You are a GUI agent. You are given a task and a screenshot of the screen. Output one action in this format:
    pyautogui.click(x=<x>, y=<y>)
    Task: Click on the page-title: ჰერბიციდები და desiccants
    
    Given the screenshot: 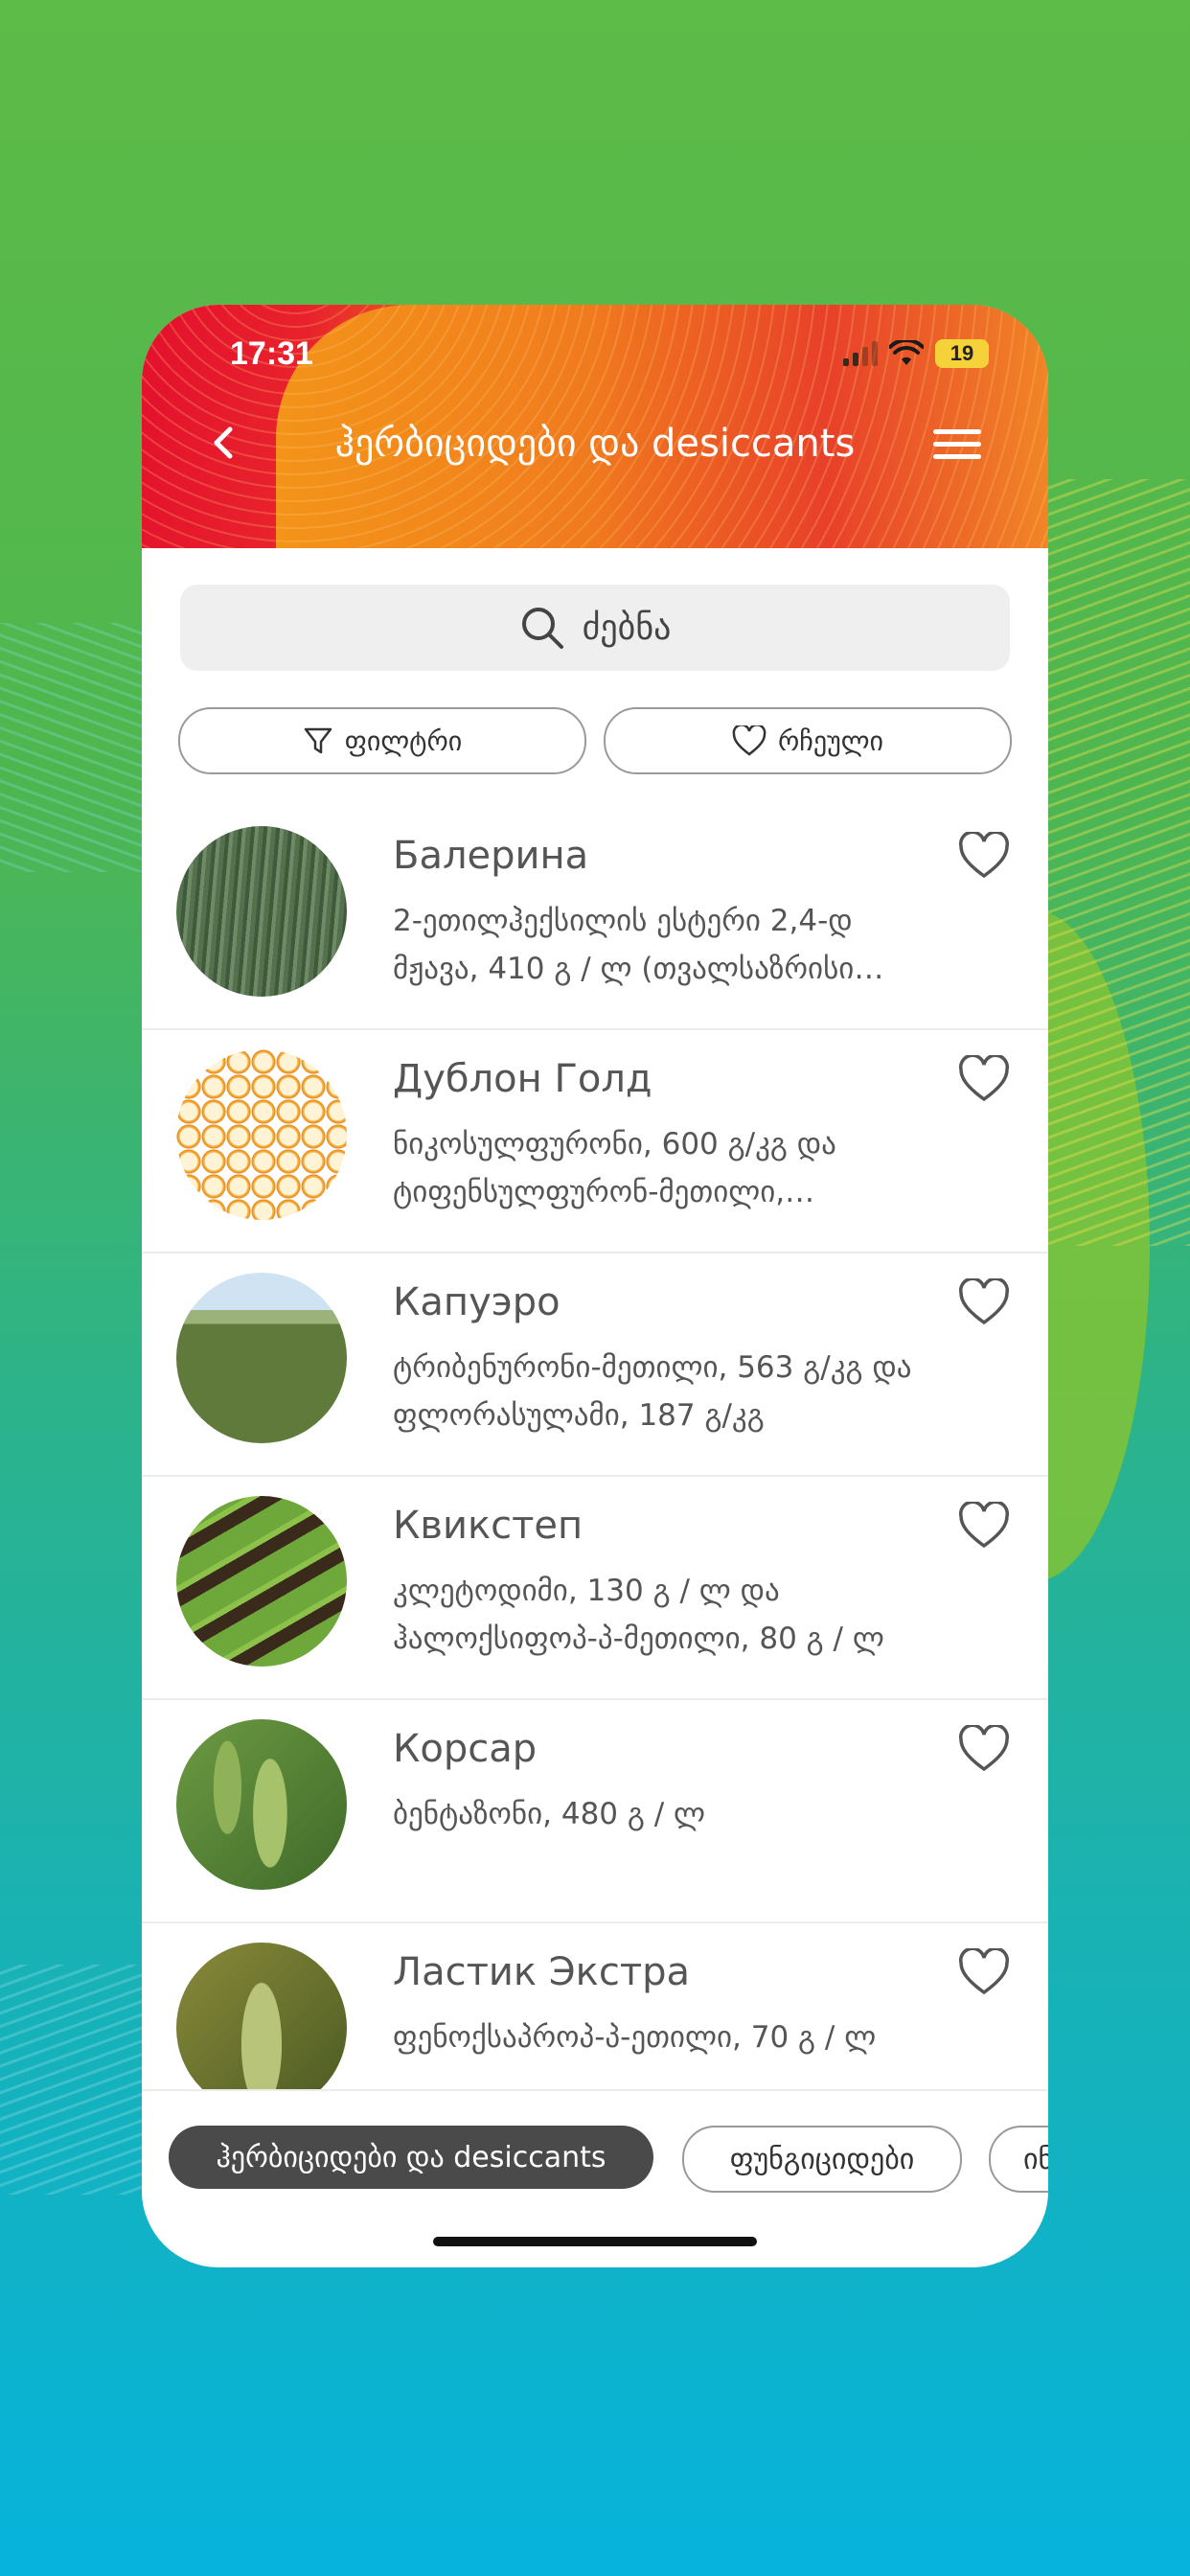 What is the action you would take?
    pyautogui.click(x=595, y=444)
    